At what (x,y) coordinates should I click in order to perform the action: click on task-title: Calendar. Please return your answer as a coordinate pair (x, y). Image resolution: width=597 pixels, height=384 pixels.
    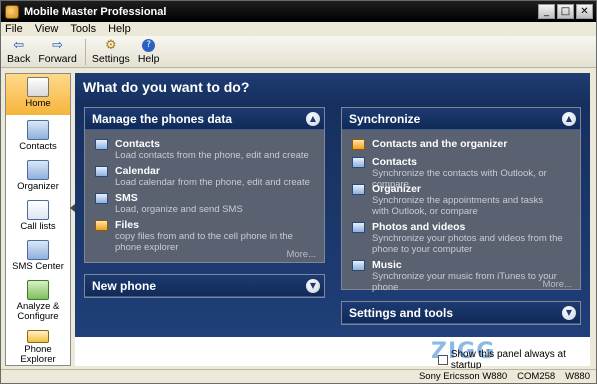
    Looking at the image, I should click on (137, 171).